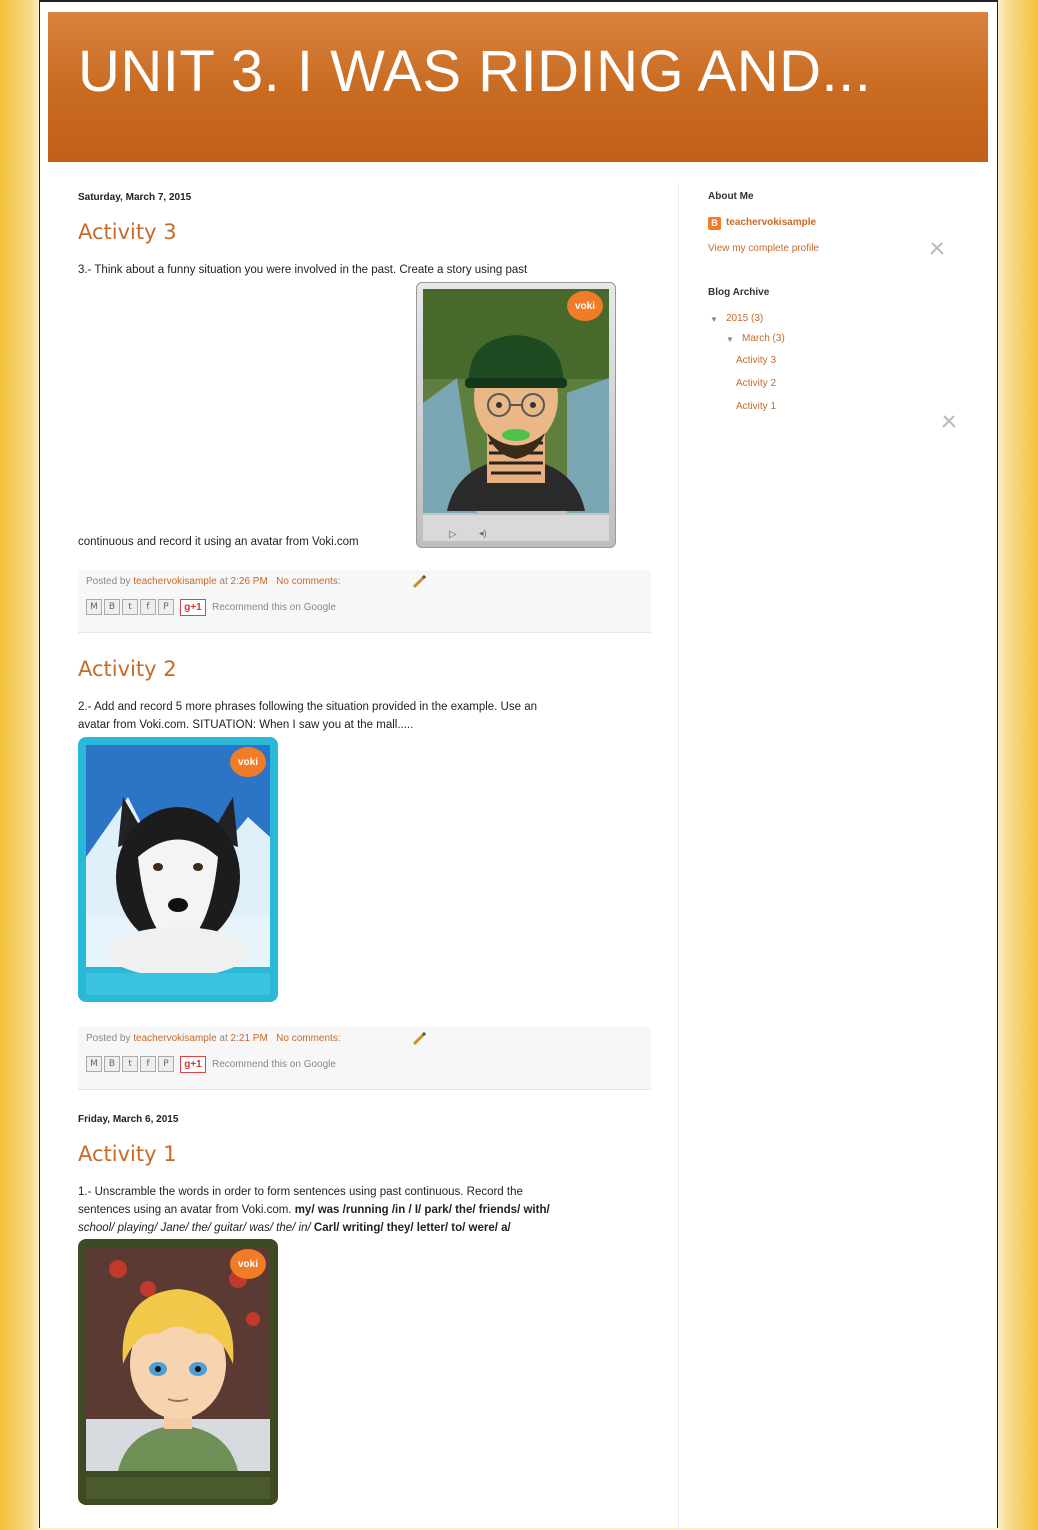 The width and height of the screenshot is (1038, 1530). I want to click on date-header: Saturday, March 7, 2015, so click(135, 197).